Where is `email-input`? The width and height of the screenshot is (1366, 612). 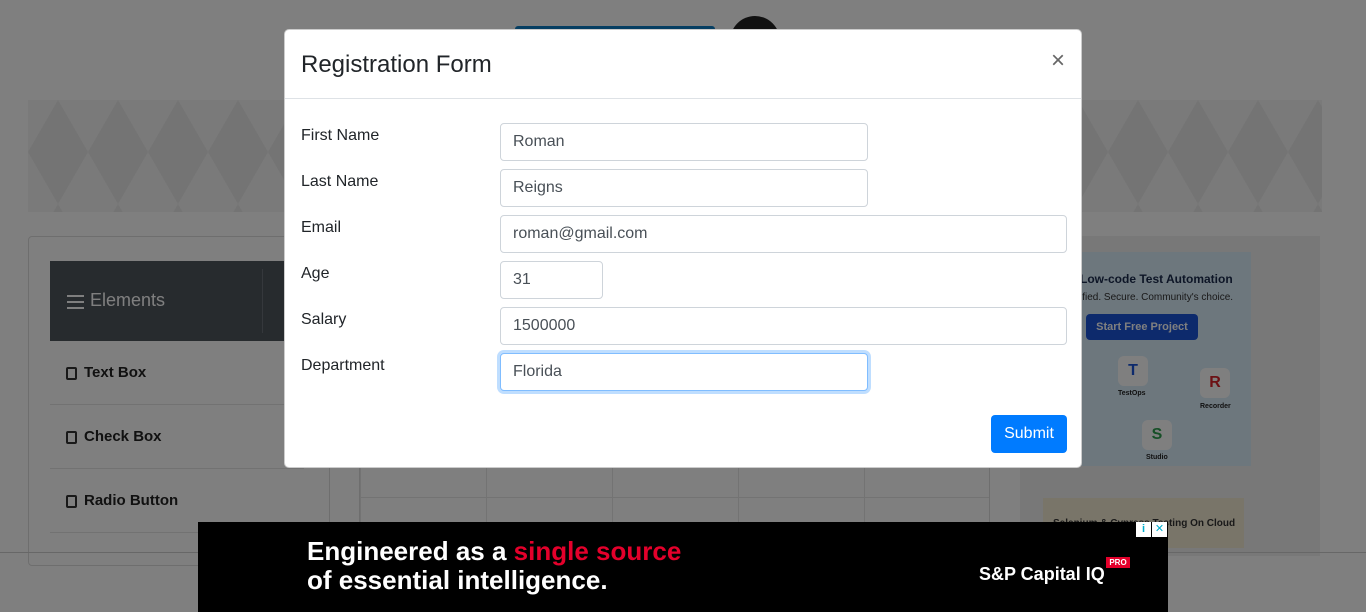 email-input is located at coordinates (783, 234).